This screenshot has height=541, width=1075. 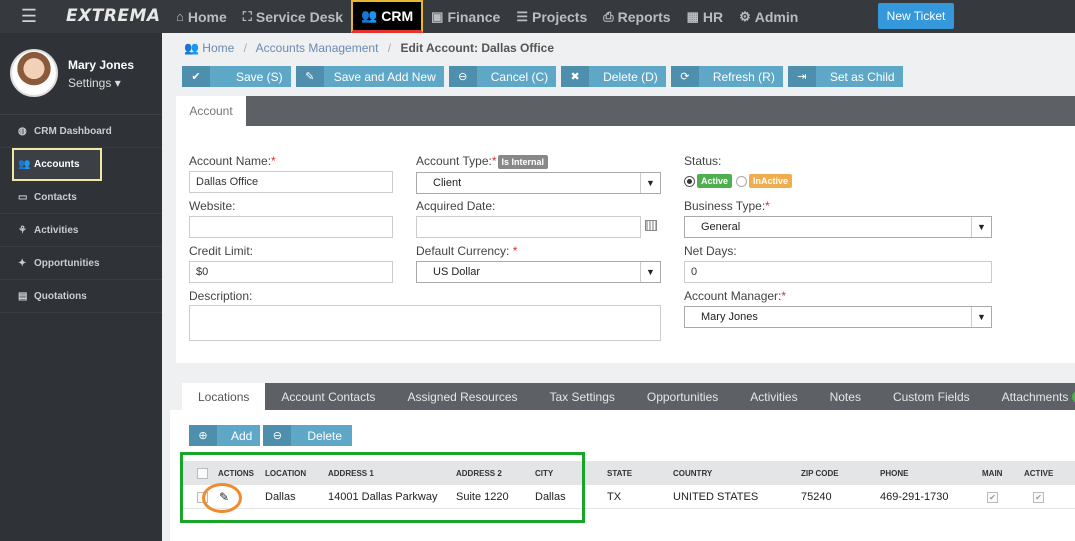 I want to click on cell-country: UNITED STATES, so click(x=716, y=497).